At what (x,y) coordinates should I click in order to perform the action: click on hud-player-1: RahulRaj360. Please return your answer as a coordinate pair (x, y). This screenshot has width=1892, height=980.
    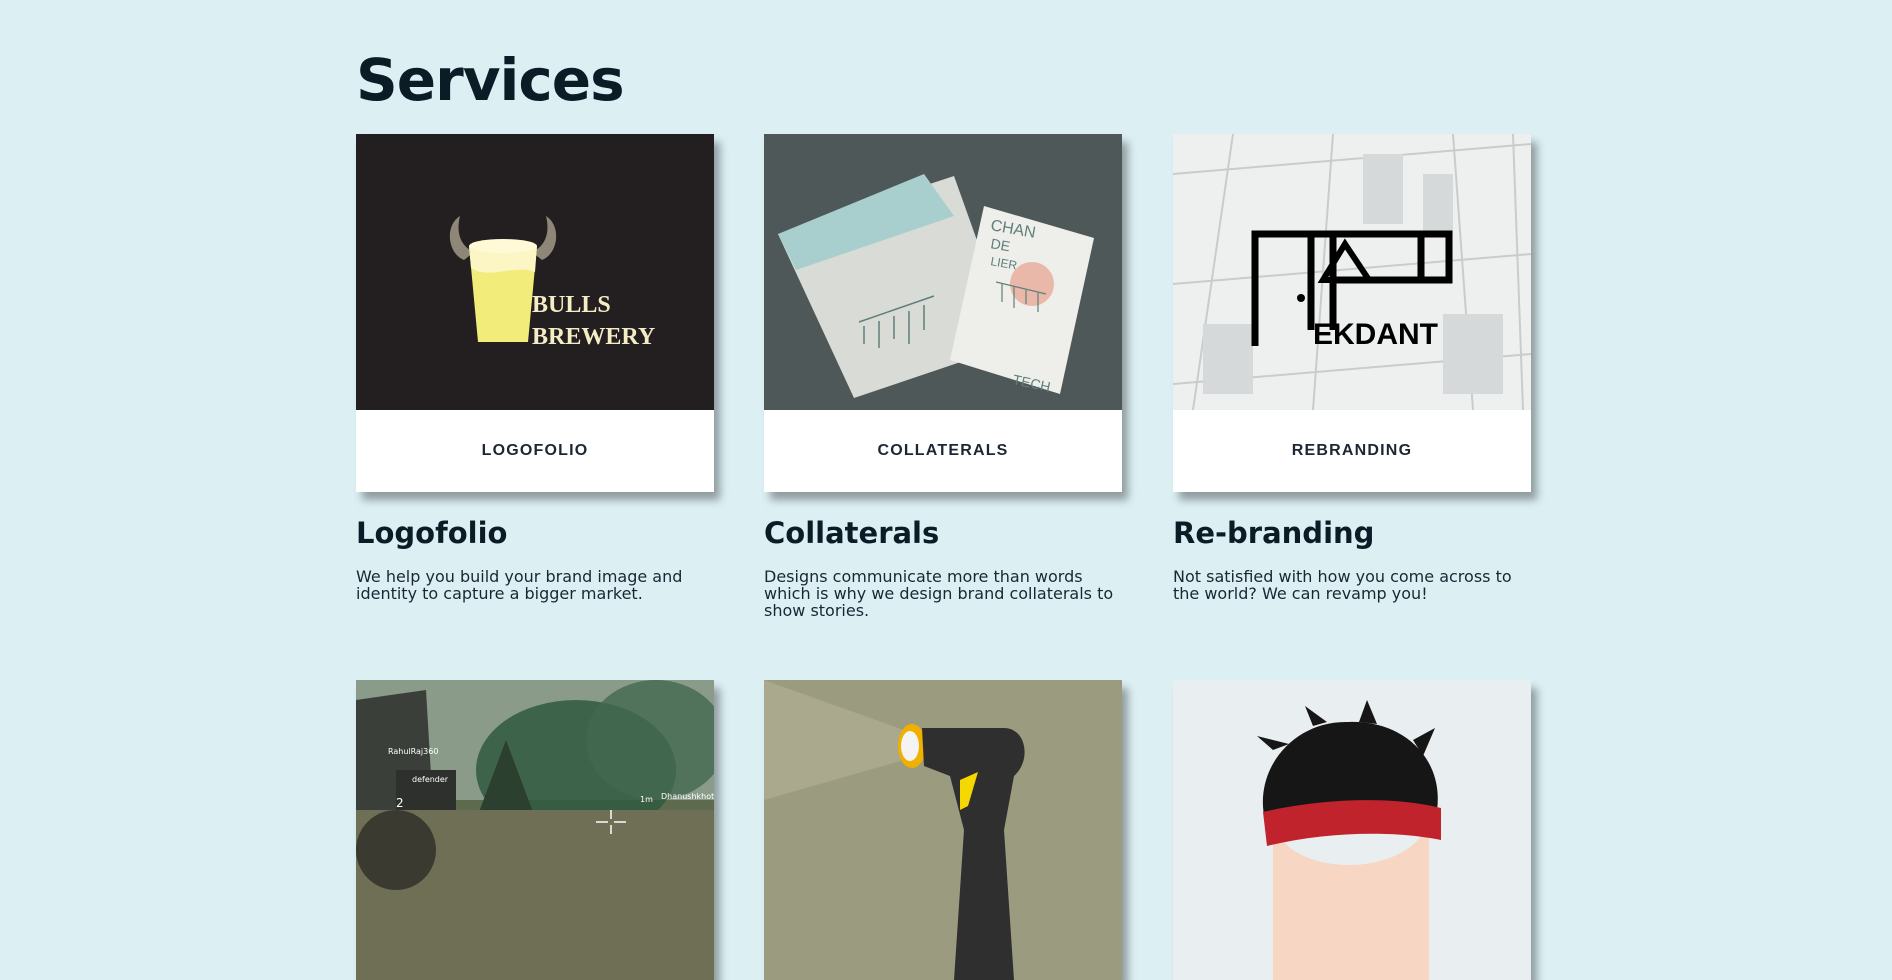
    Looking at the image, I should click on (413, 751).